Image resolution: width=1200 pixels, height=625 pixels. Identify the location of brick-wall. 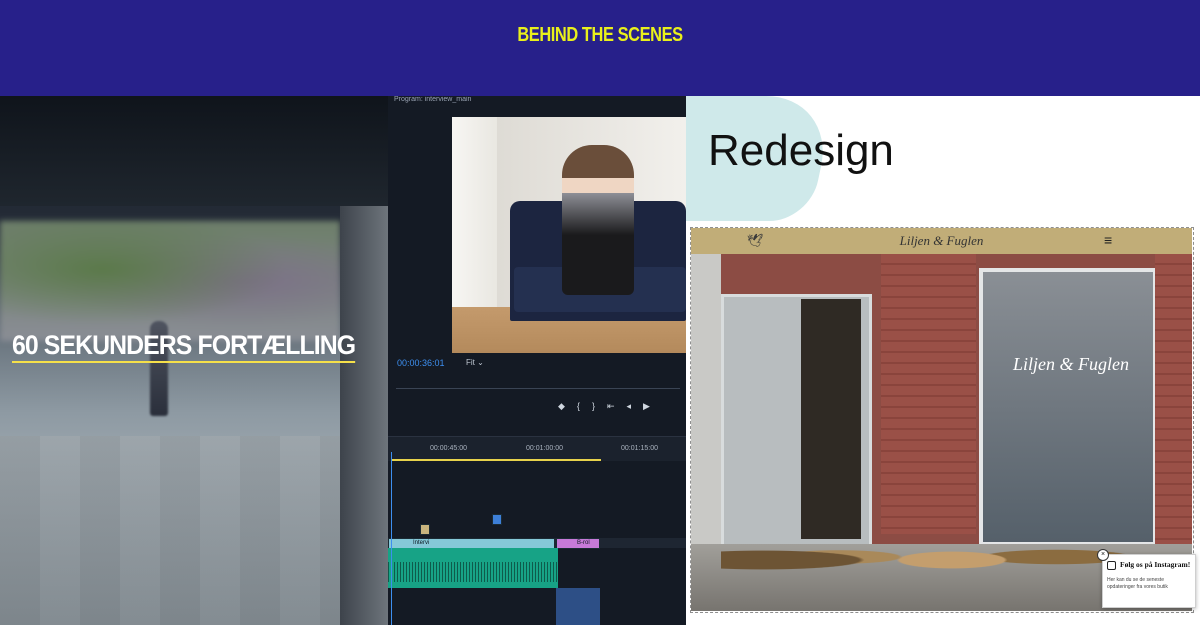
(928, 394).